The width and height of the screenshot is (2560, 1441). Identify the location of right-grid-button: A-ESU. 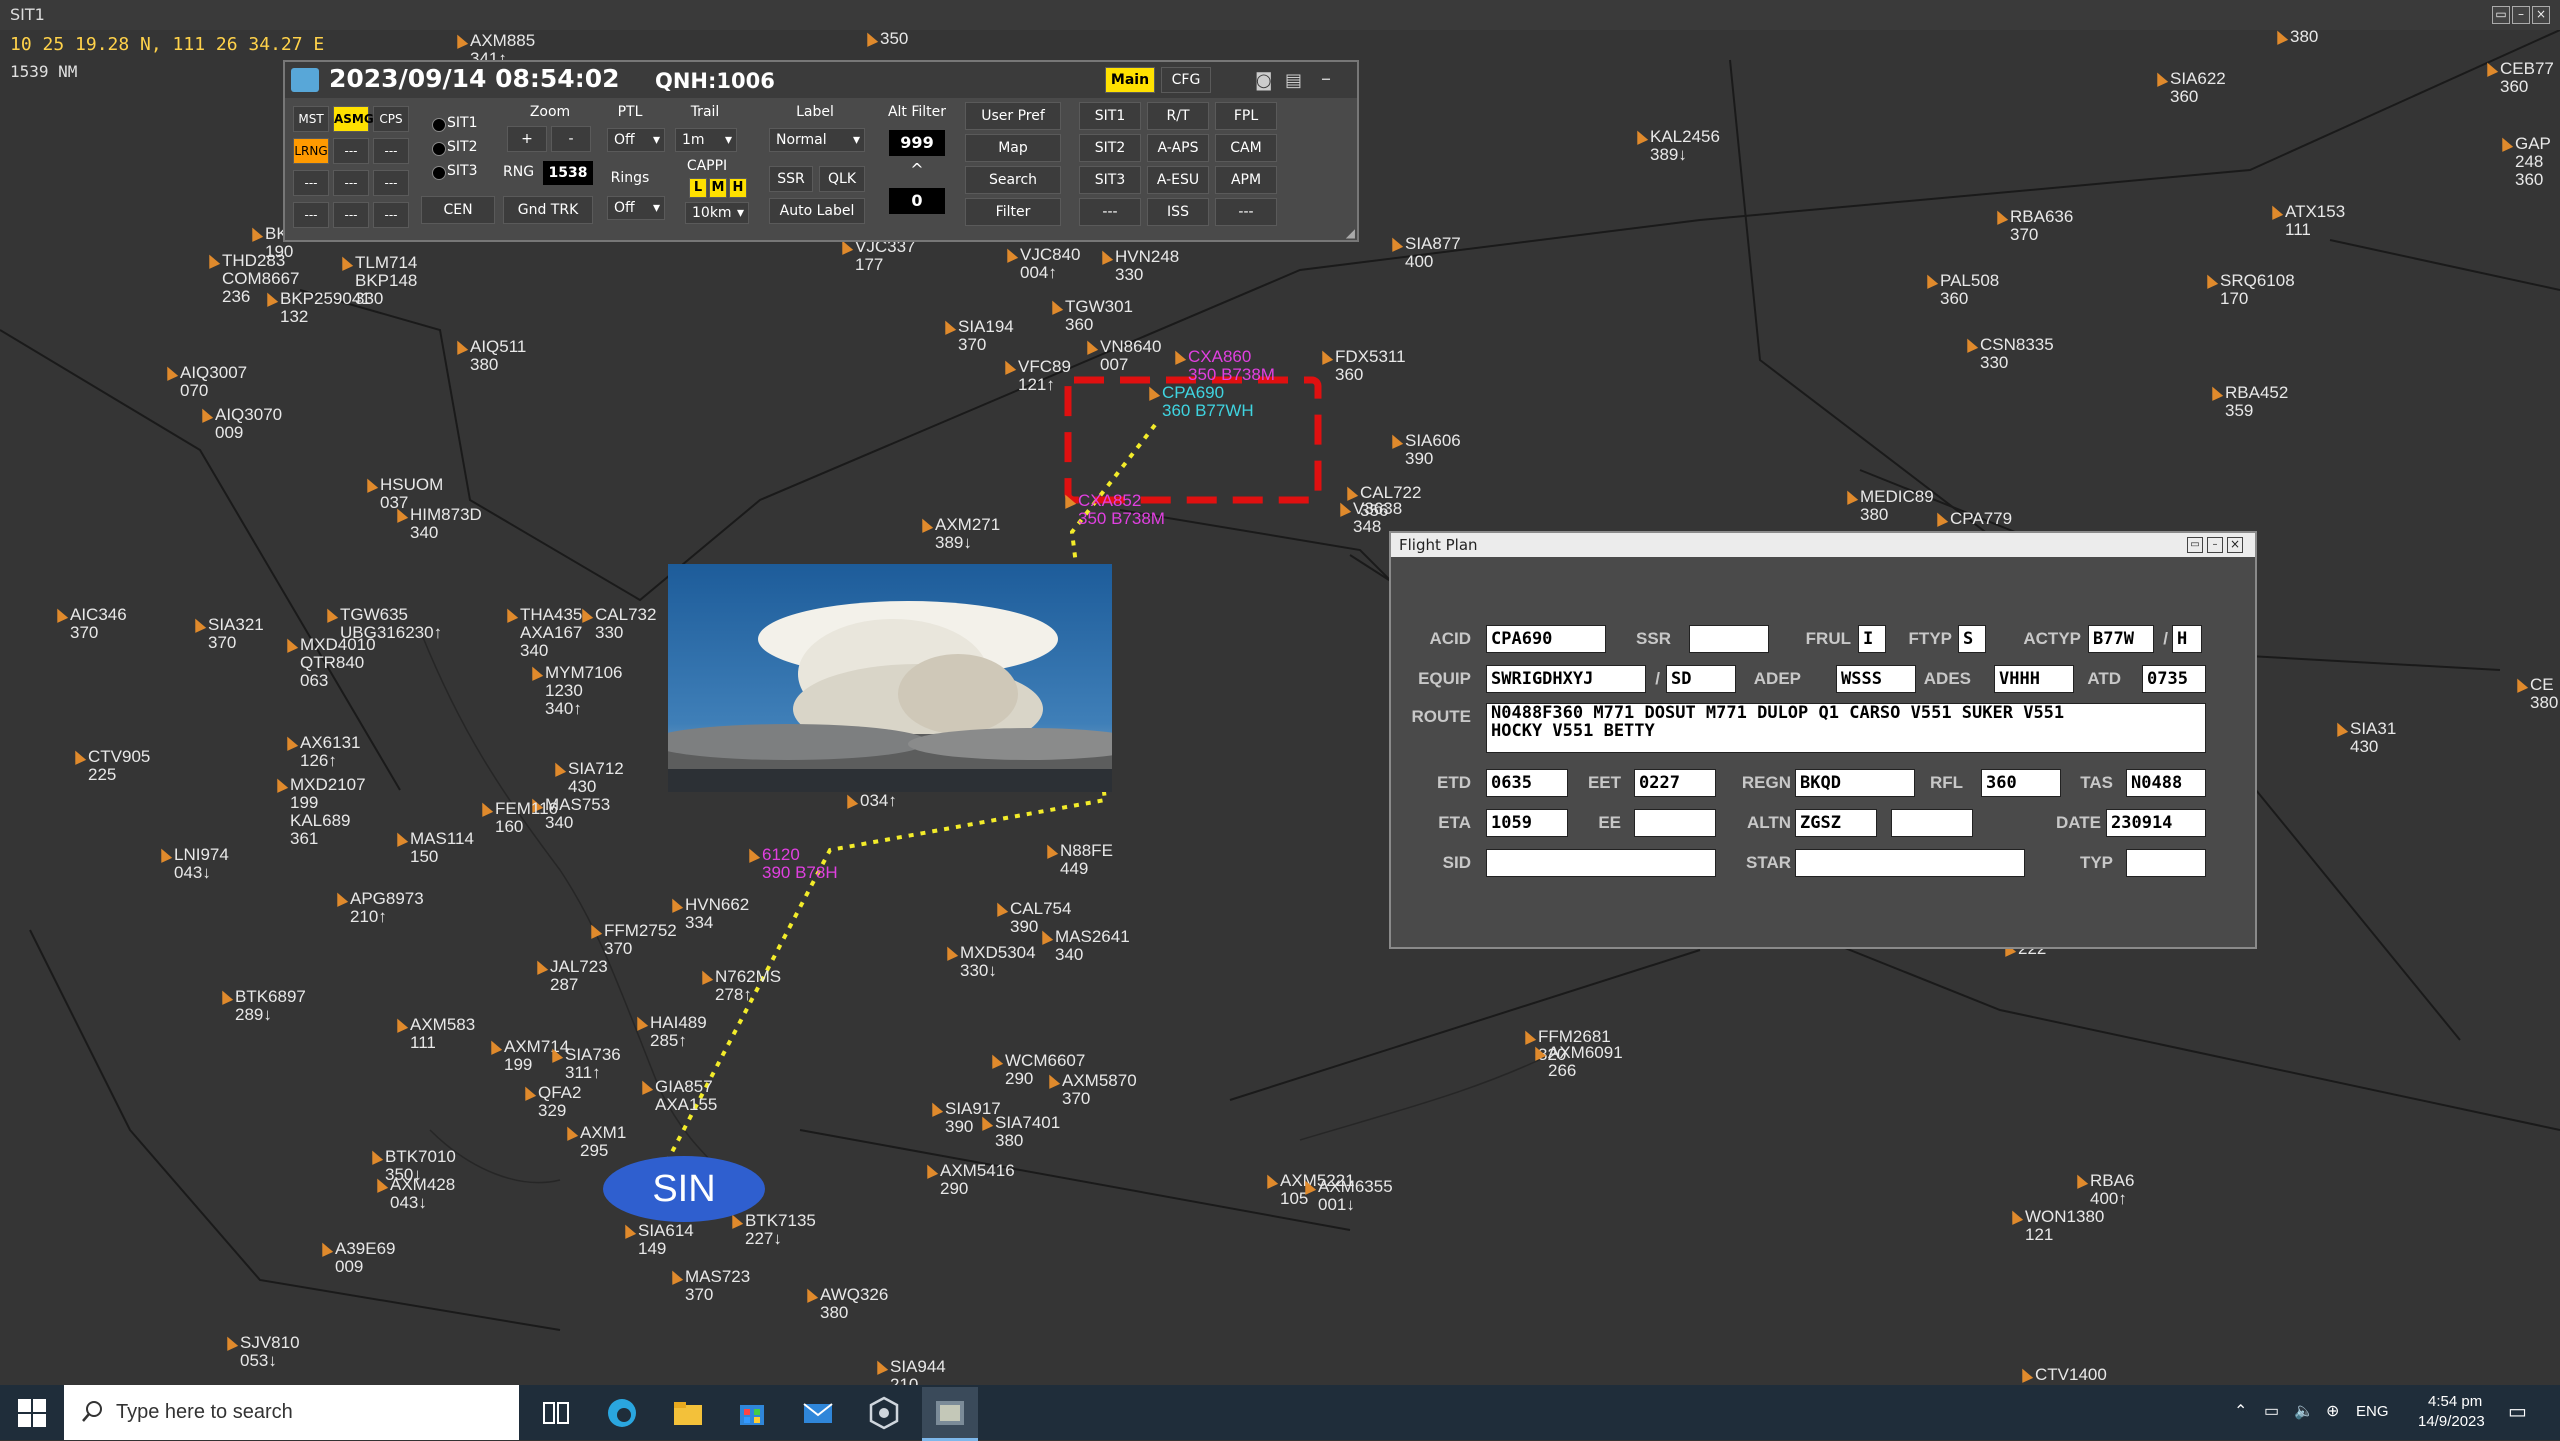
(1178, 180).